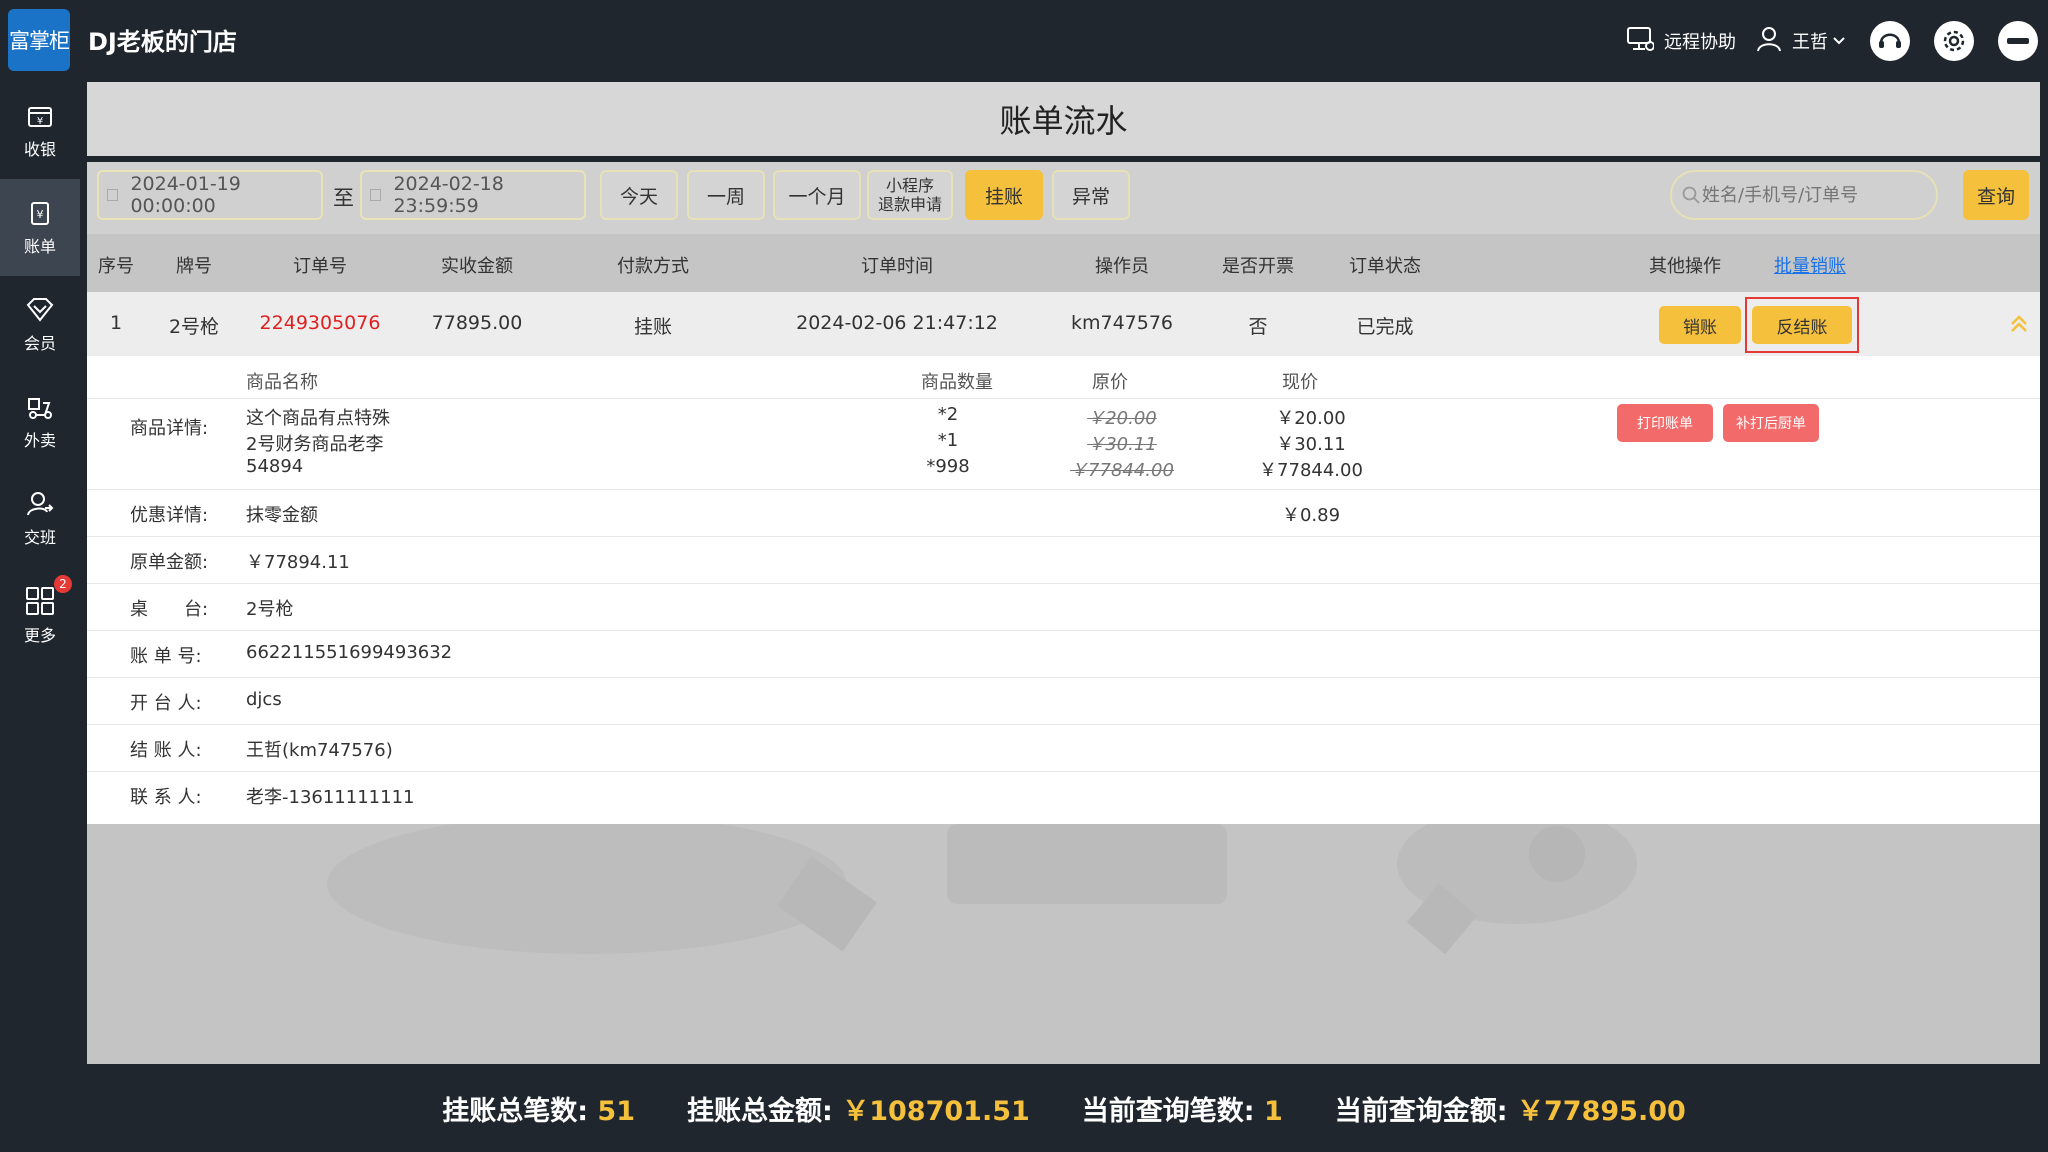 The height and width of the screenshot is (1152, 2048). I want to click on cell-operator: km747576, so click(1122, 323).